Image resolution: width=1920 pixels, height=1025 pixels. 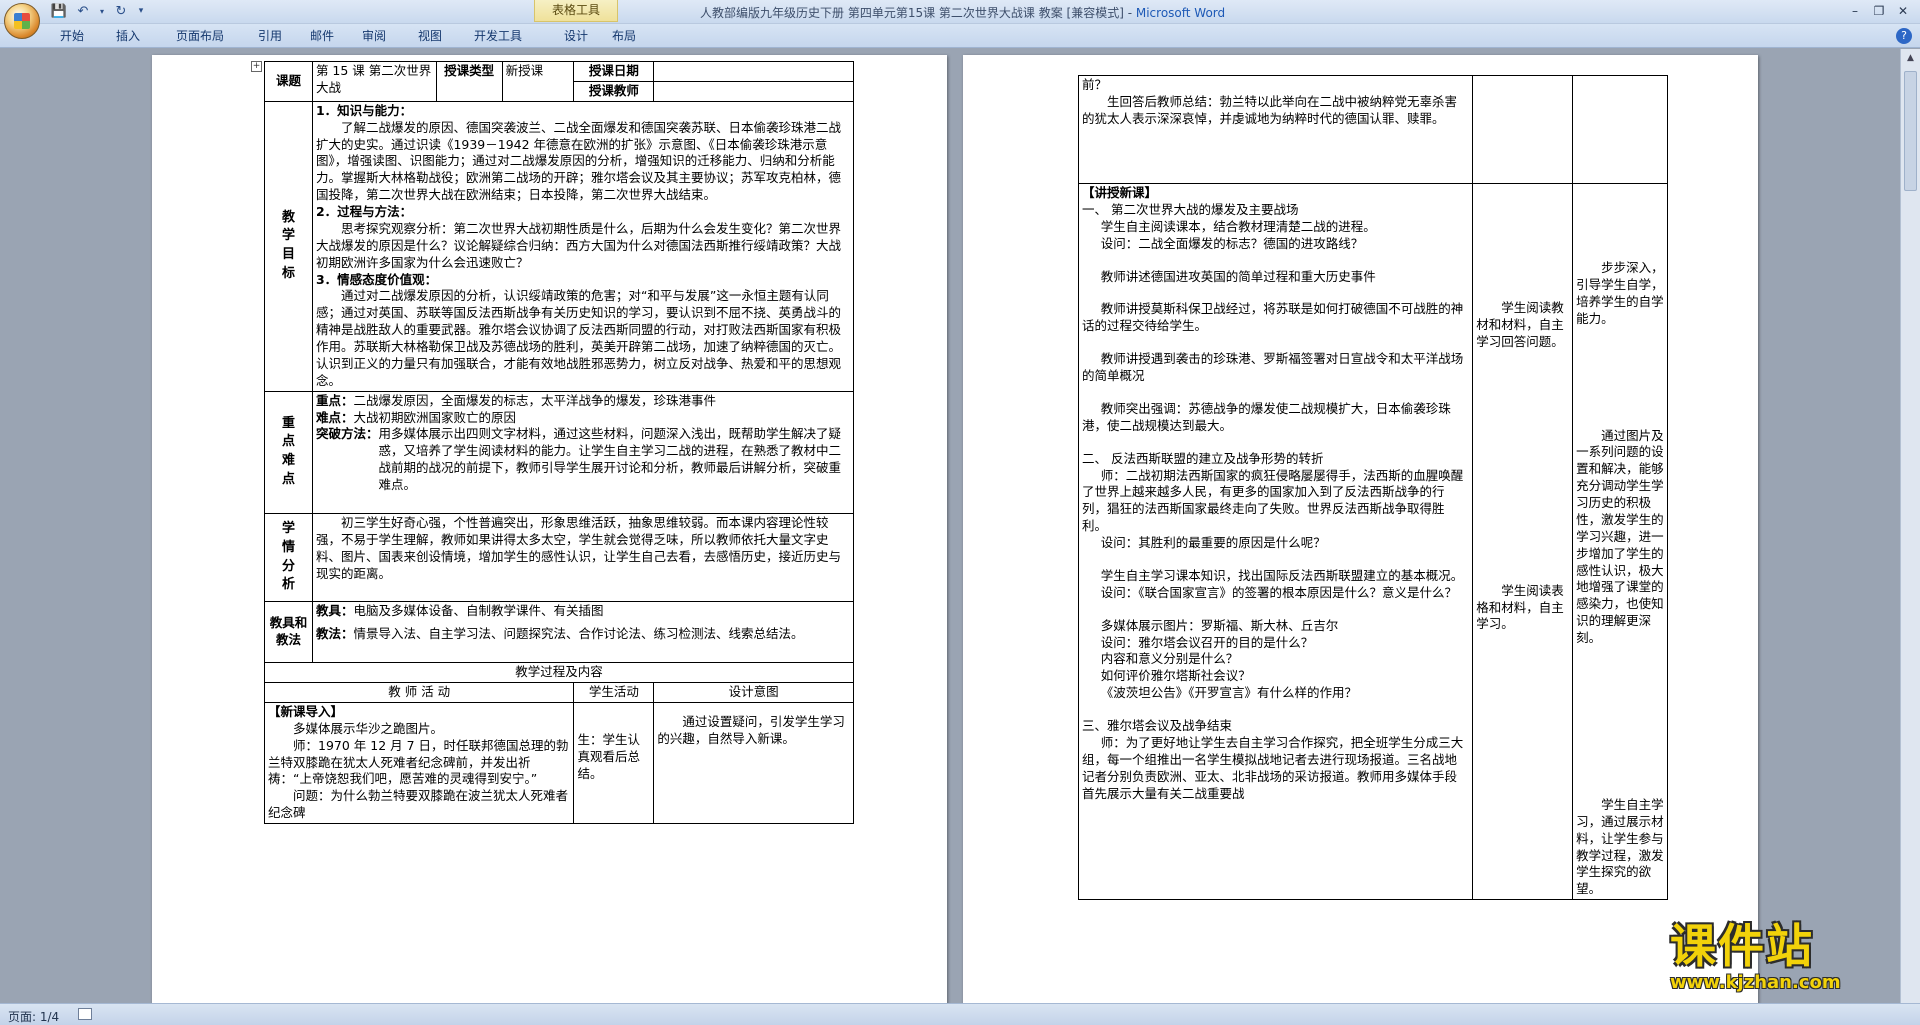 What do you see at coordinates (1620, 129) in the screenshot?
I see `continued-intent-cell` at bounding box center [1620, 129].